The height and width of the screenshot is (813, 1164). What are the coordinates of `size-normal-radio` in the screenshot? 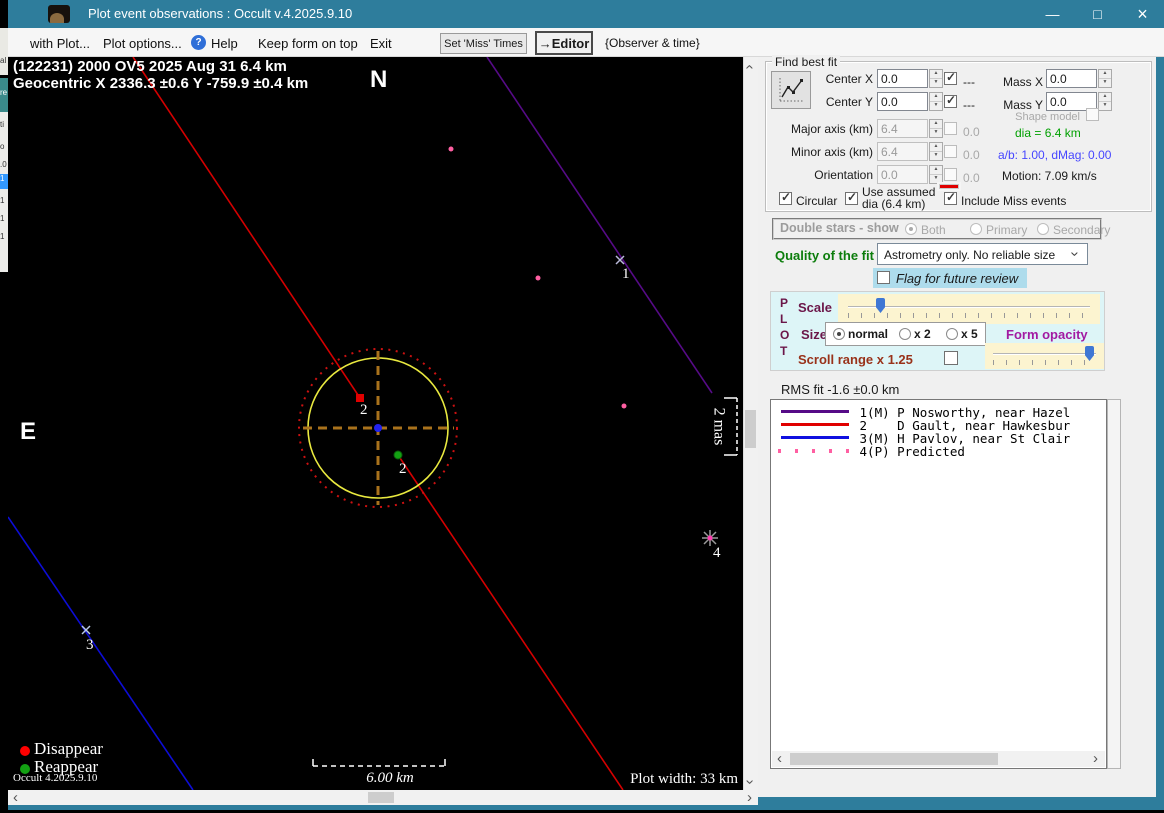 It's located at (839, 334).